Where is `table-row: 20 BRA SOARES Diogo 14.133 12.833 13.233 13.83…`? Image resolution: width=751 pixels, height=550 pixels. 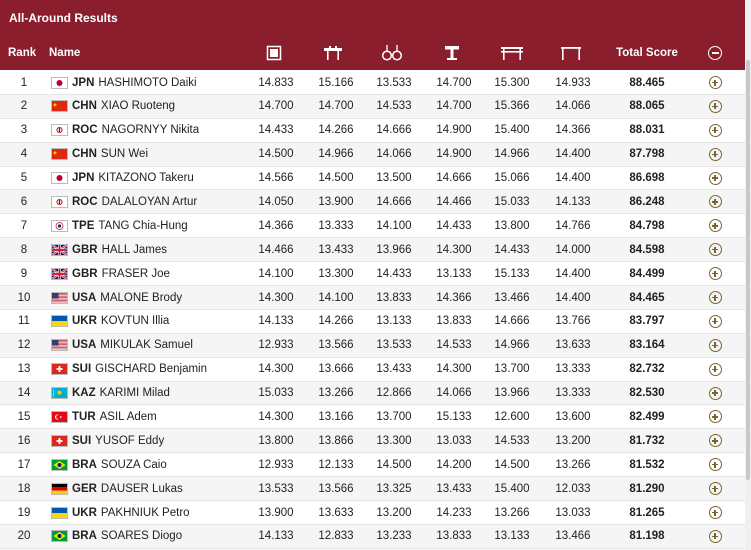
table-row: 20 BRA SOARES Diogo 14.133 12.833 13.233 13.83… is located at coordinates (372, 536).